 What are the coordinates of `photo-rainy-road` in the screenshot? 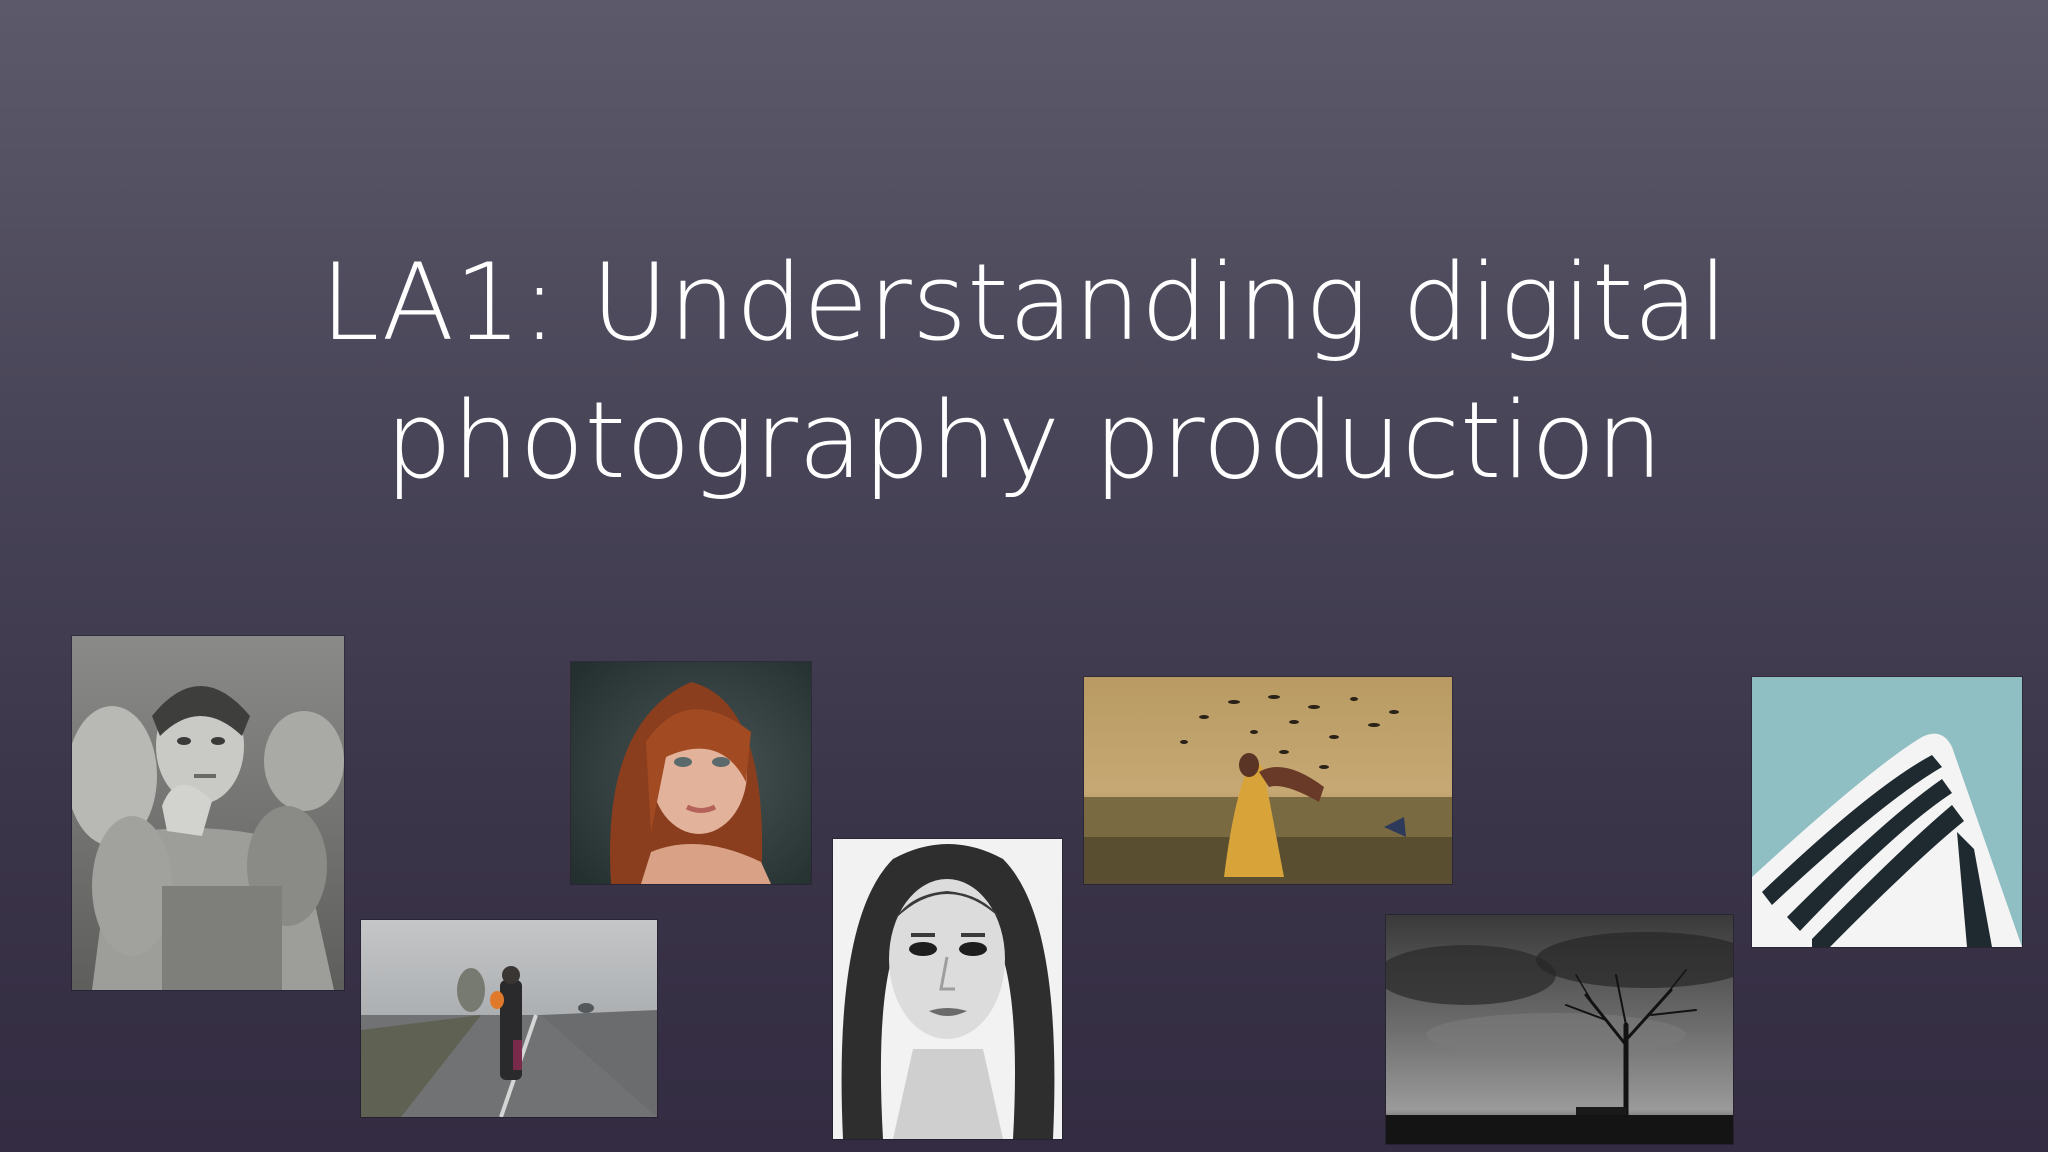 It's located at (509, 1018).